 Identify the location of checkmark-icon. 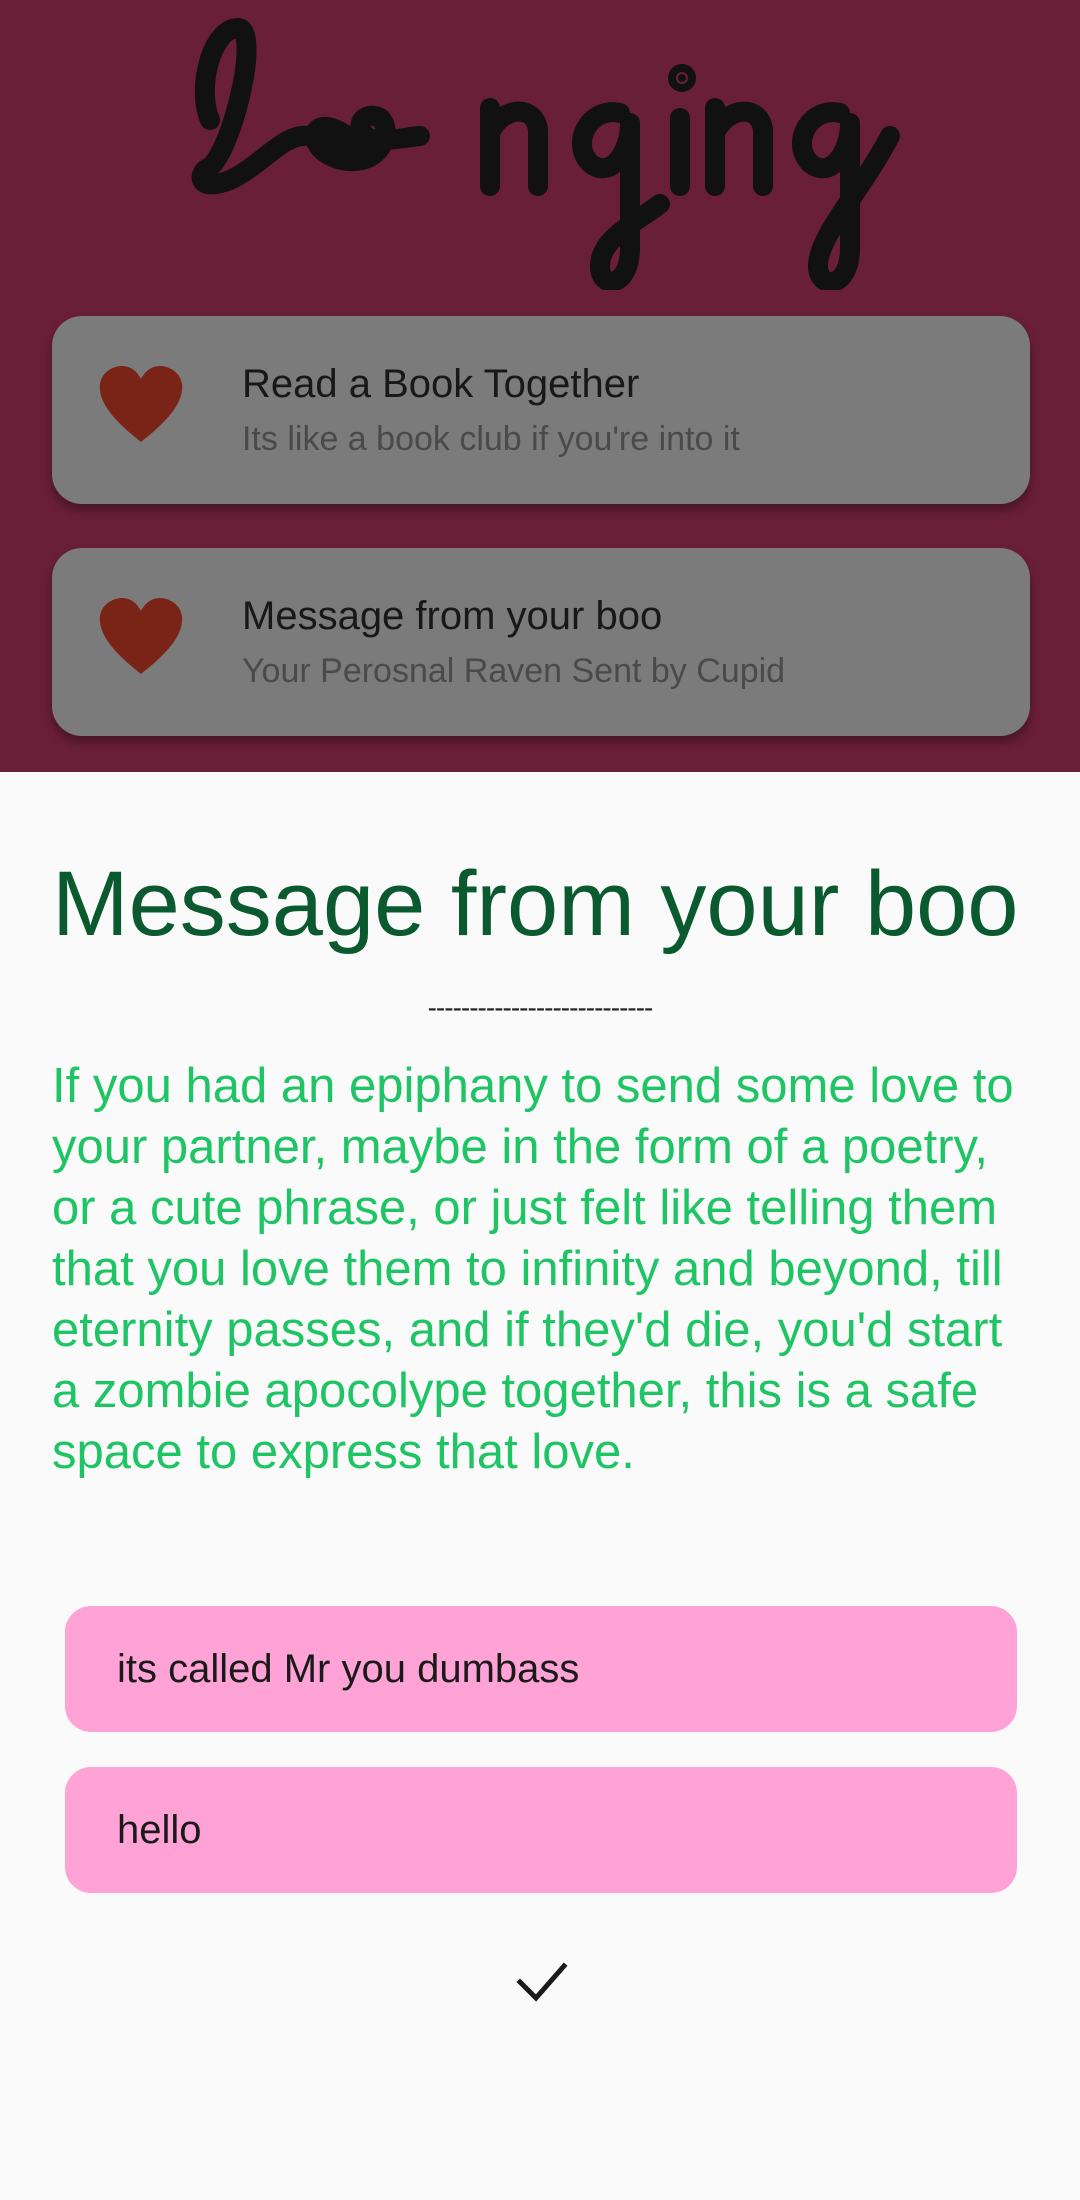
(541, 1982).